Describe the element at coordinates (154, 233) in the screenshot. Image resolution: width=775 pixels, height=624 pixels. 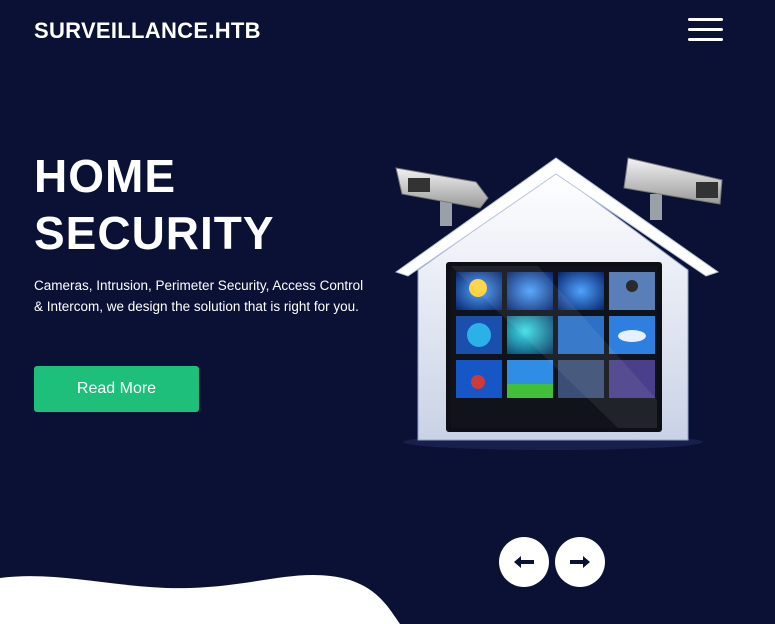
I see `hero-title-line2: SECURITY` at that location.